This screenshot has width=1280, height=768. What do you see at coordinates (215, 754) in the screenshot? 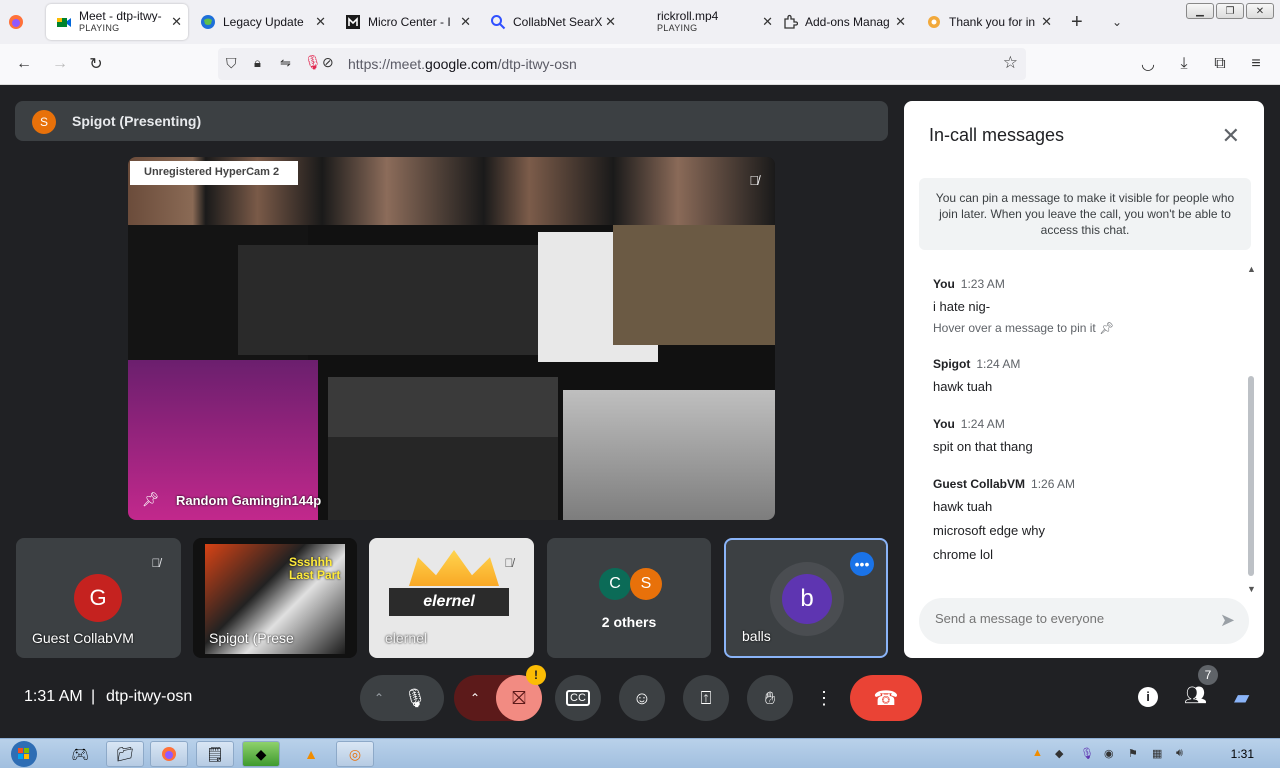
I see `taskbar-app: 🗒︎` at bounding box center [215, 754].